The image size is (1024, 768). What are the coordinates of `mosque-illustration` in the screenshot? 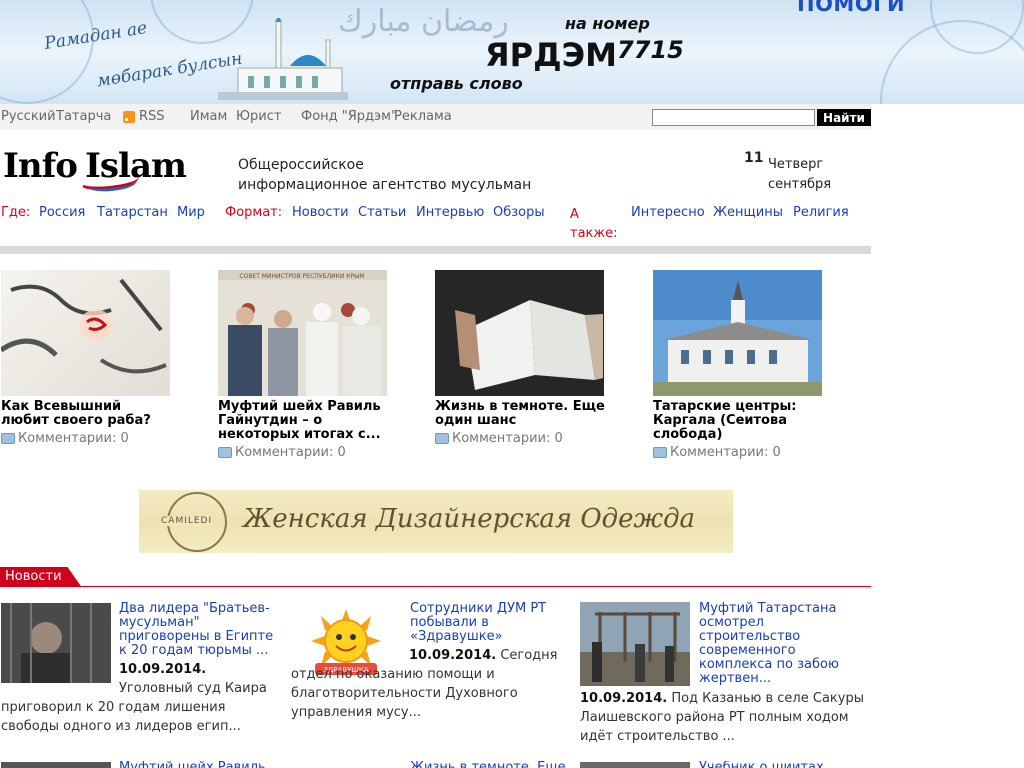 It's located at (283, 59).